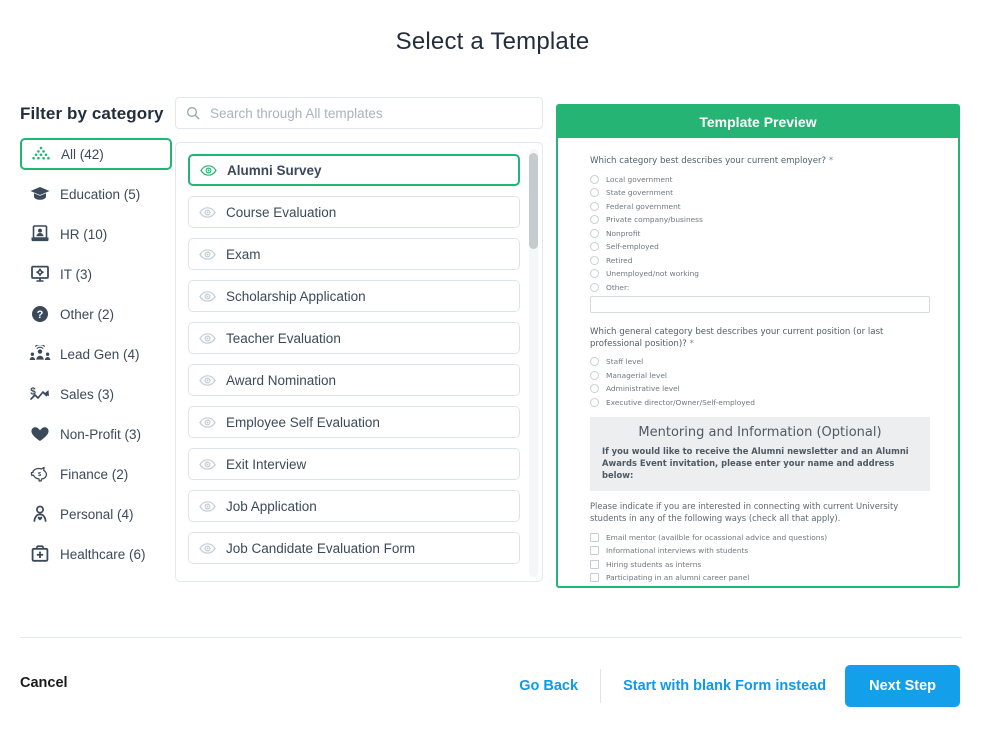  What do you see at coordinates (639, 179) in the screenshot?
I see `option-label: Local government` at bounding box center [639, 179].